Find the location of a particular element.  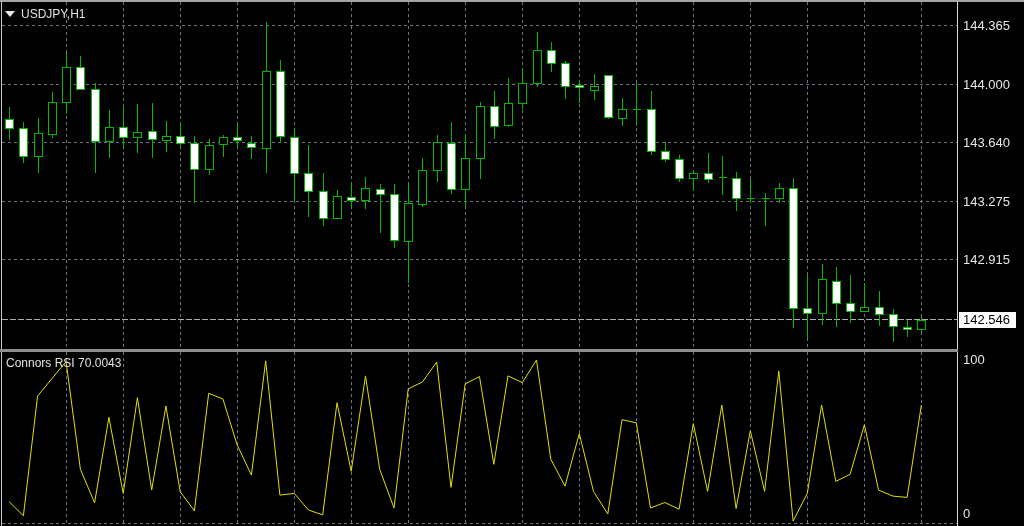

price-label: 142.915 is located at coordinates (986, 260).